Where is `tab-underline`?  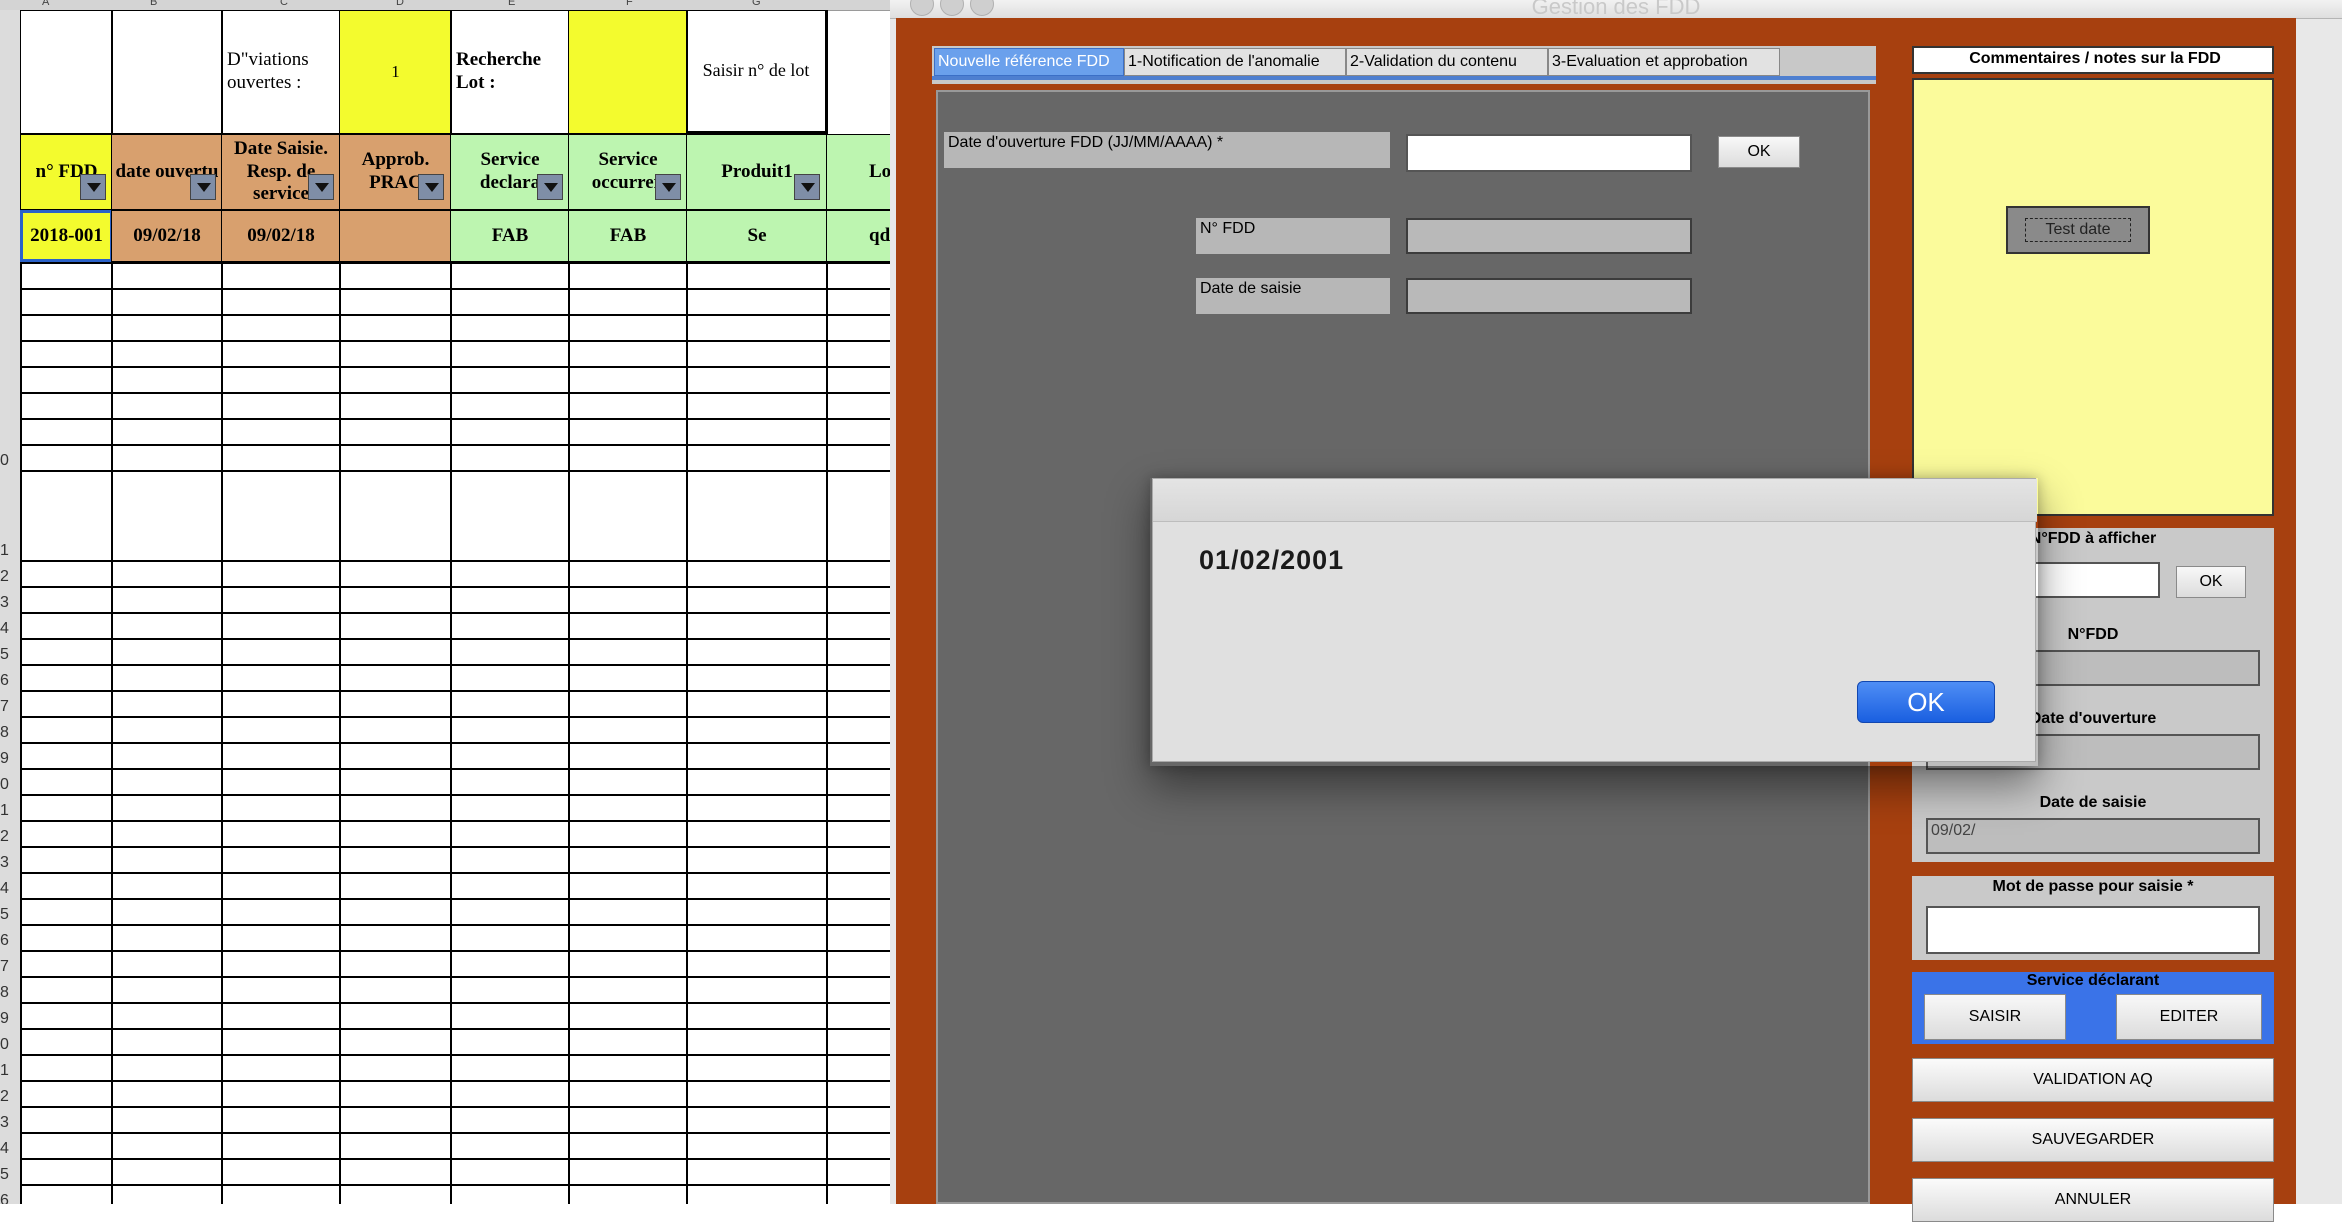
tab-underline is located at coordinates (1404, 78).